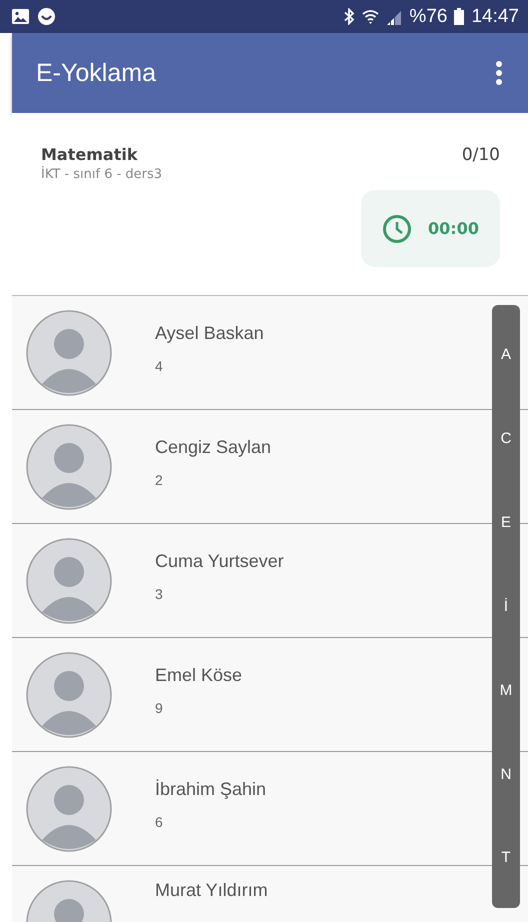 The width and height of the screenshot is (528, 922). What do you see at coordinates (102, 174) in the screenshot?
I see `lesson-details: İKT - sınıf 6 - ders3` at bounding box center [102, 174].